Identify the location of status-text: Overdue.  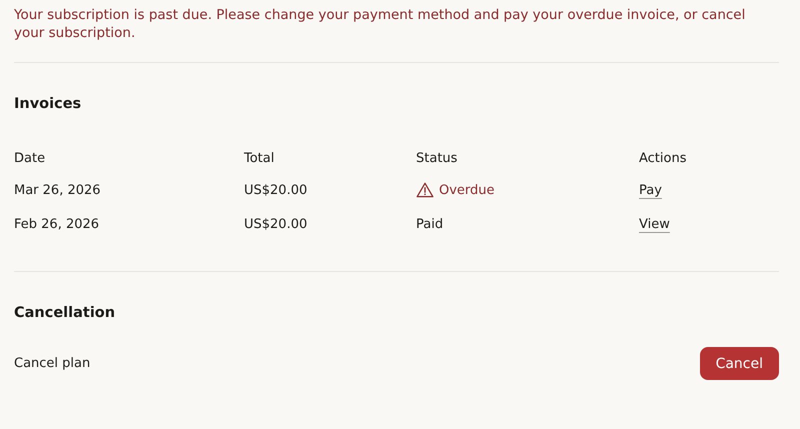
(467, 190).